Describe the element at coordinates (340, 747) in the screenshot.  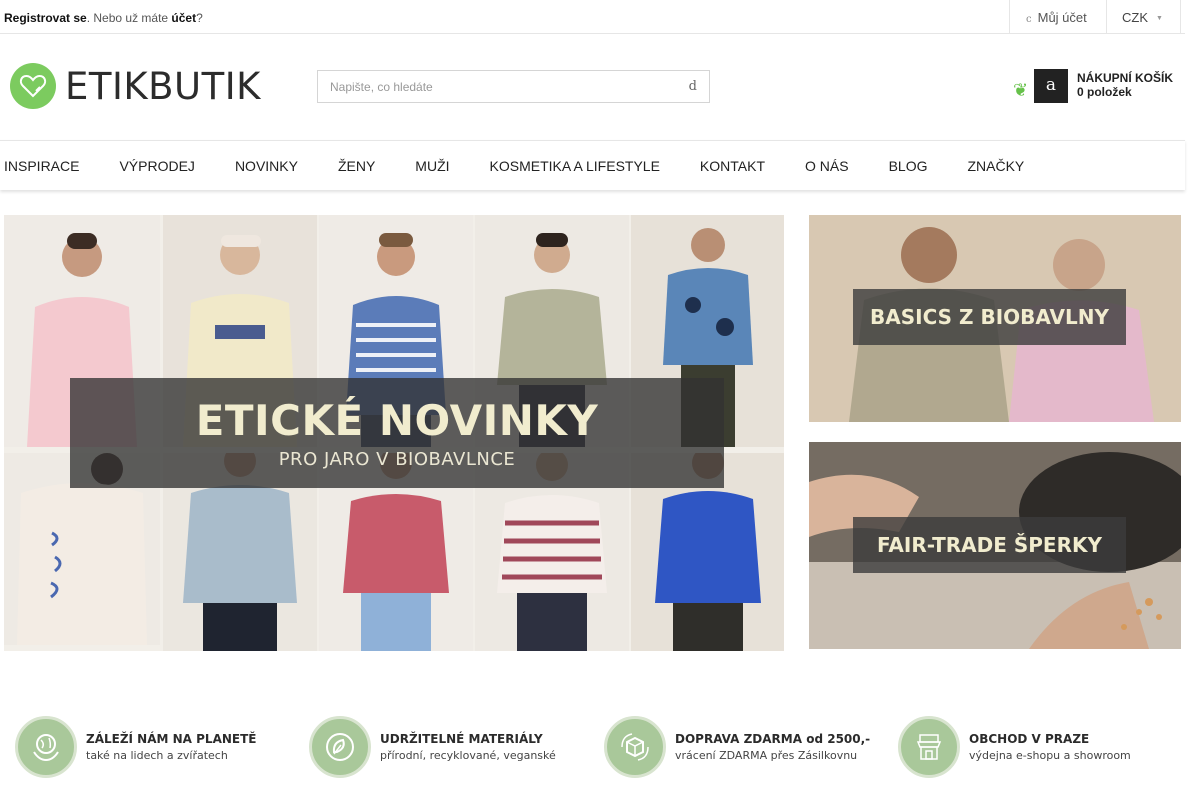
I see `leaf-icon` at that location.